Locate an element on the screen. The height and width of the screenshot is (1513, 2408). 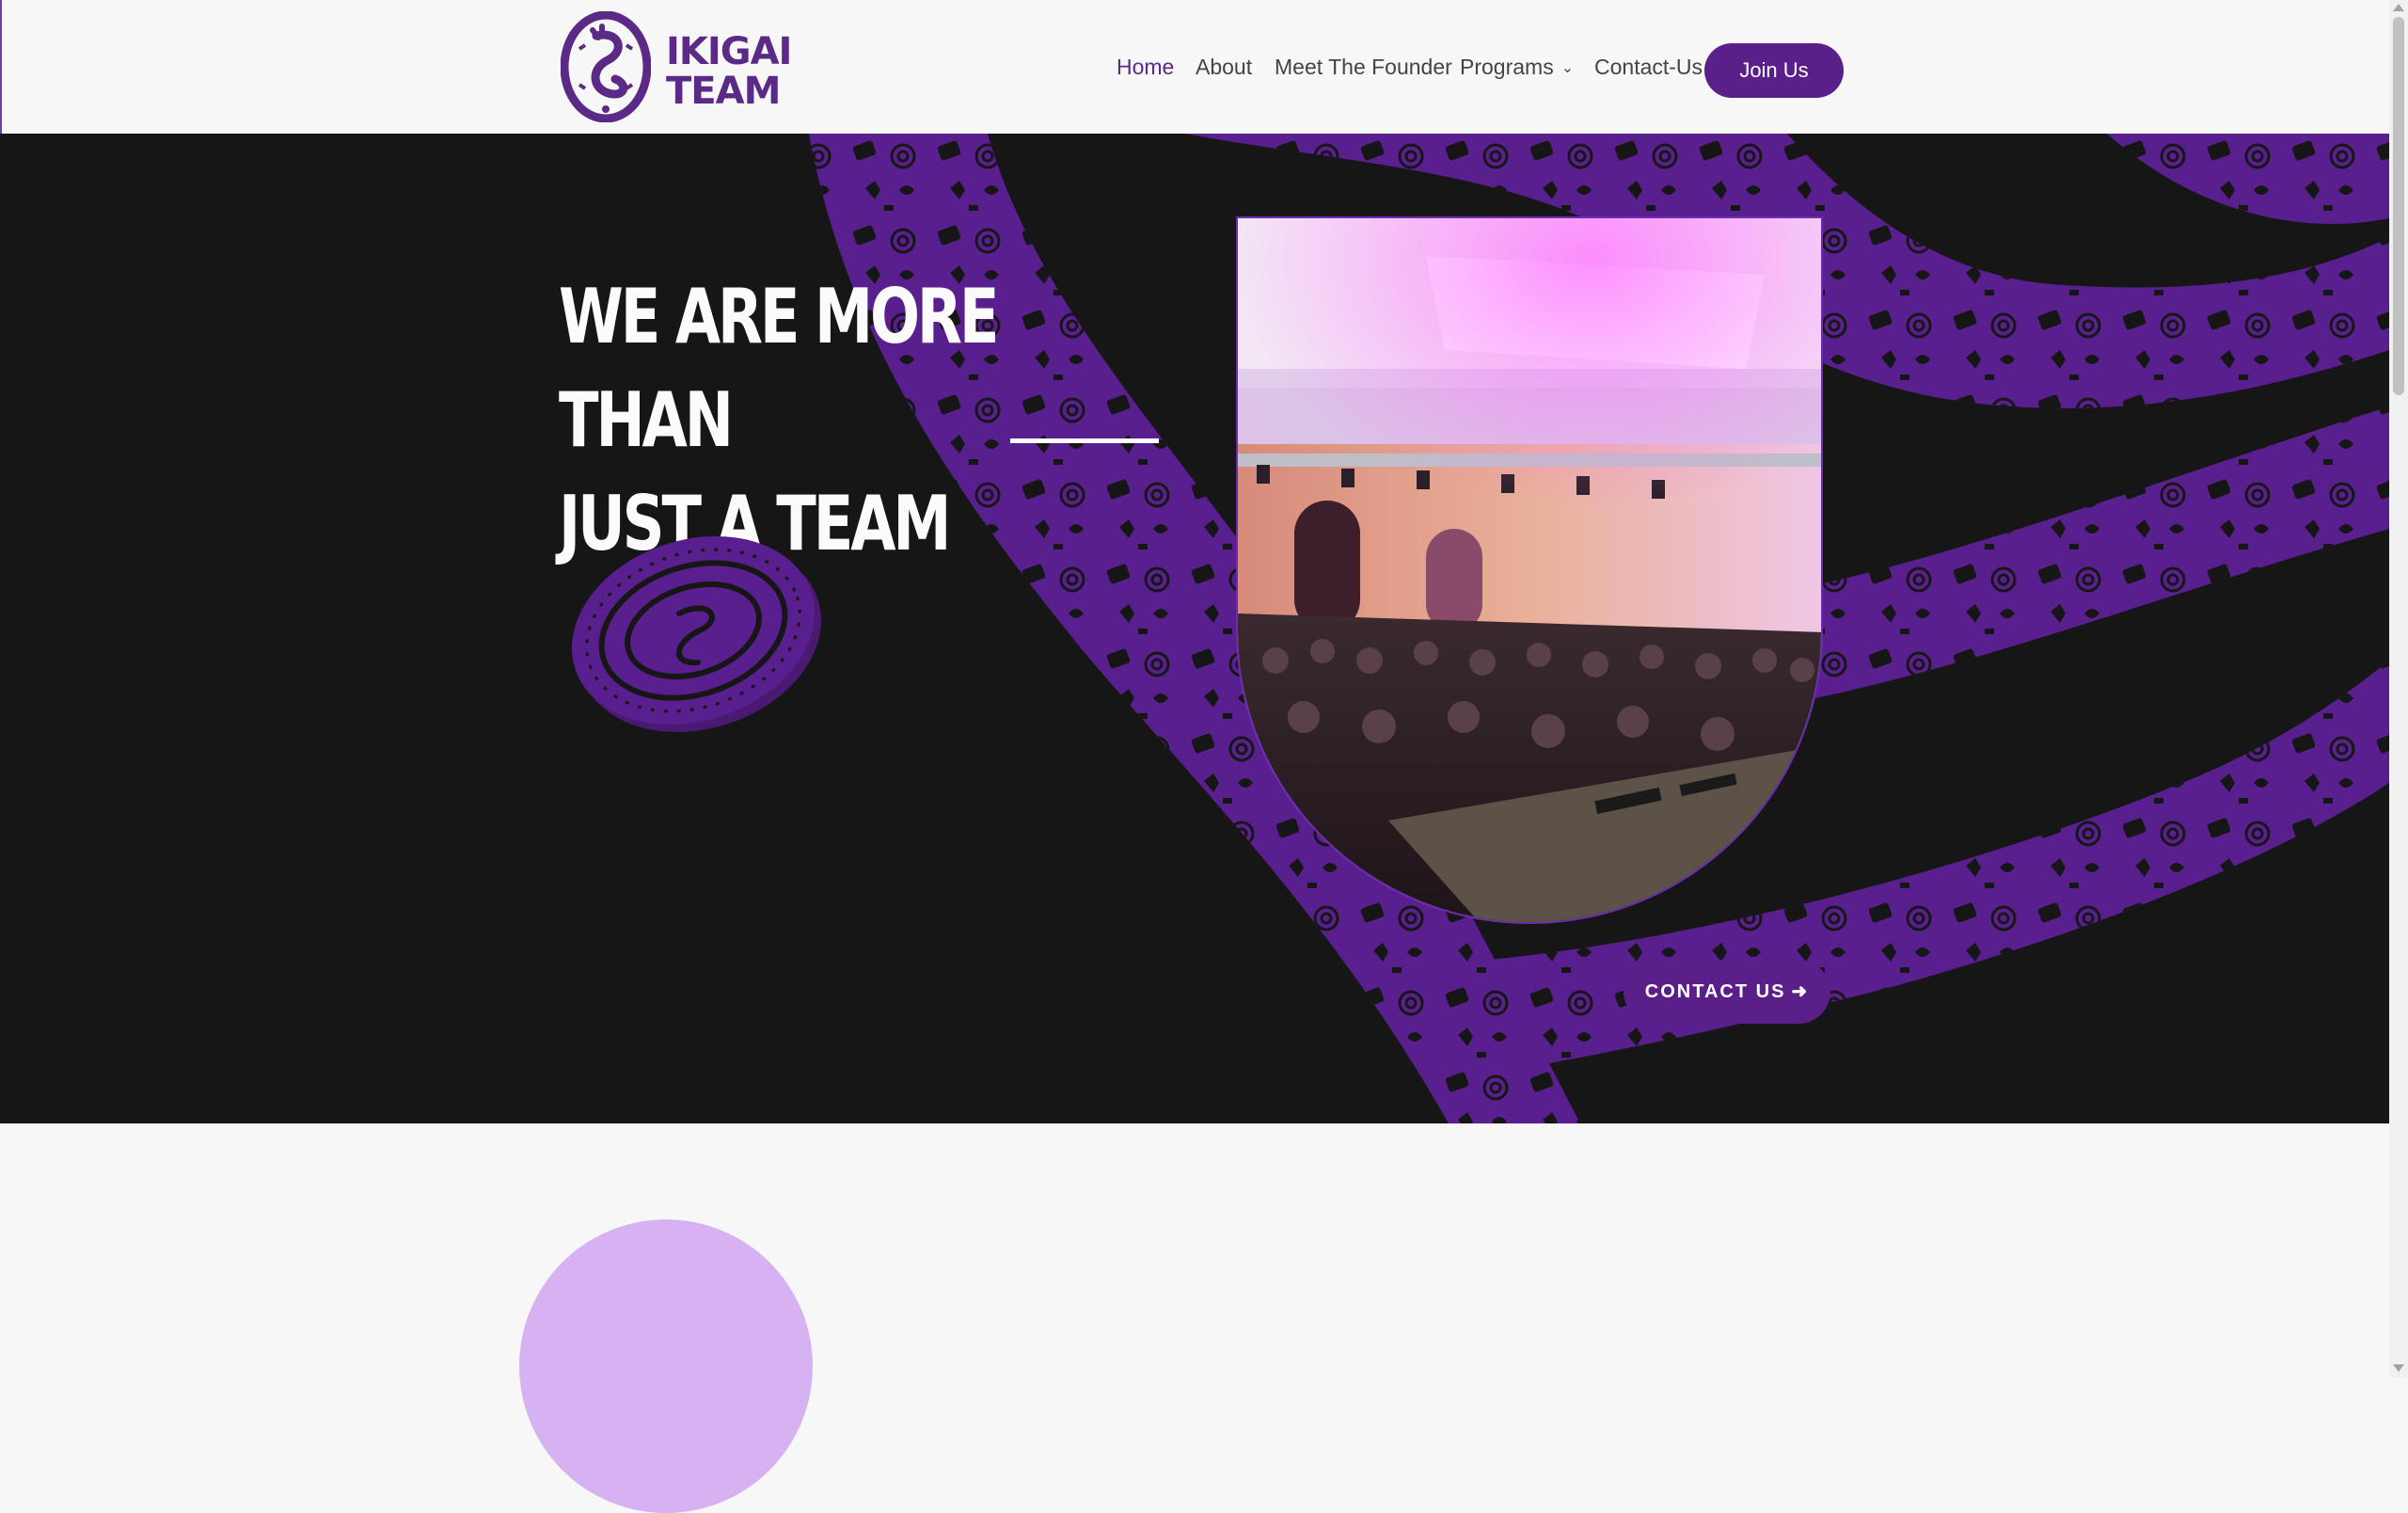
contact-us-button: CONTACT US ➜ is located at coordinates (1727, 992).